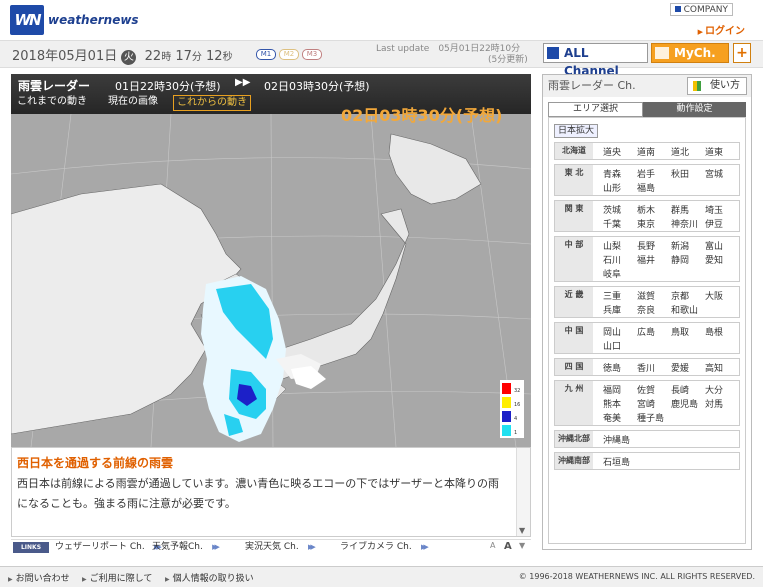 Image resolution: width=763 pixels, height=587 pixels. Describe the element at coordinates (684, 403) in the screenshot. I see `prefecture-link: 鹿児島` at that location.